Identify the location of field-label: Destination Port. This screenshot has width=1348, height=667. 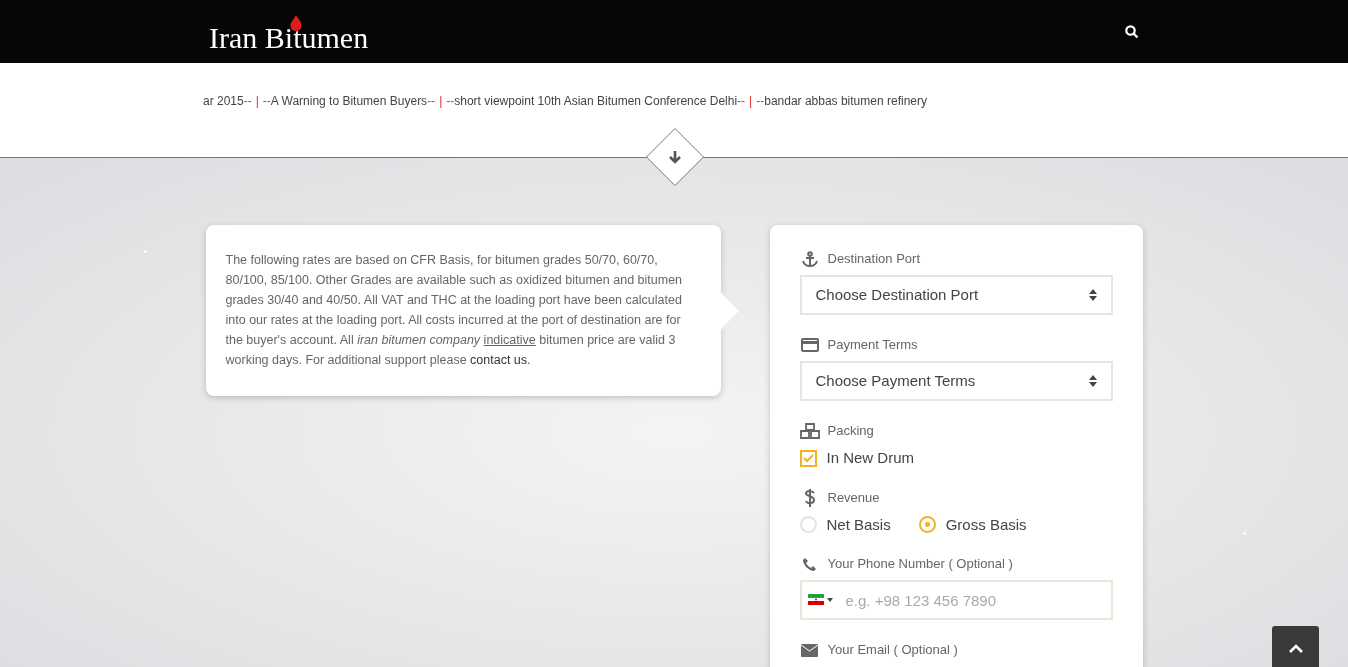
(873, 259).